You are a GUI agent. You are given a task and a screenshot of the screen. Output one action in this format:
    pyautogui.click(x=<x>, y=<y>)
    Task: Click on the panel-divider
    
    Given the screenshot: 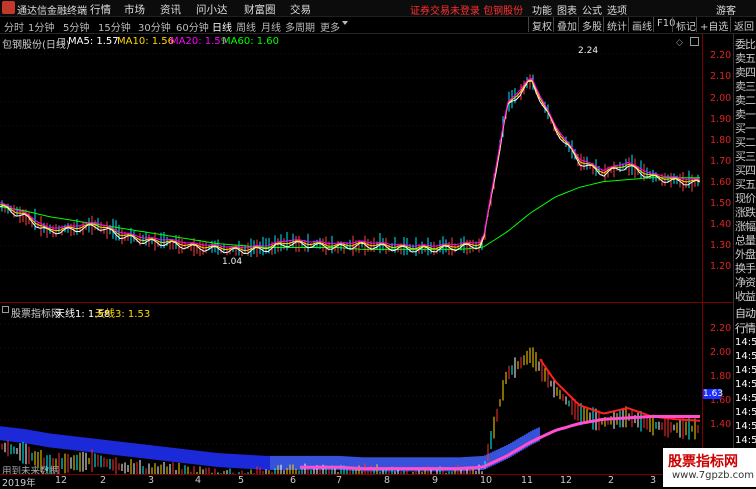 What is the action you would take?
    pyautogui.click(x=366, y=302)
    